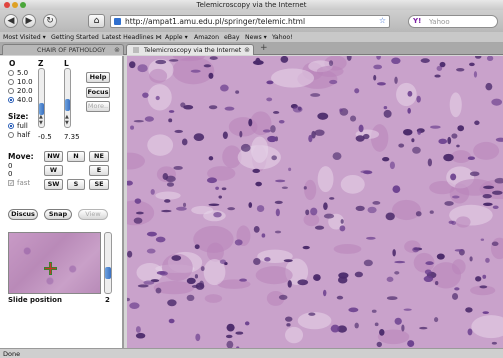 Image resolution: width=503 pixels, height=358 pixels. What do you see at coordinates (98, 92) in the screenshot?
I see `focus-button: Focus` at bounding box center [98, 92].